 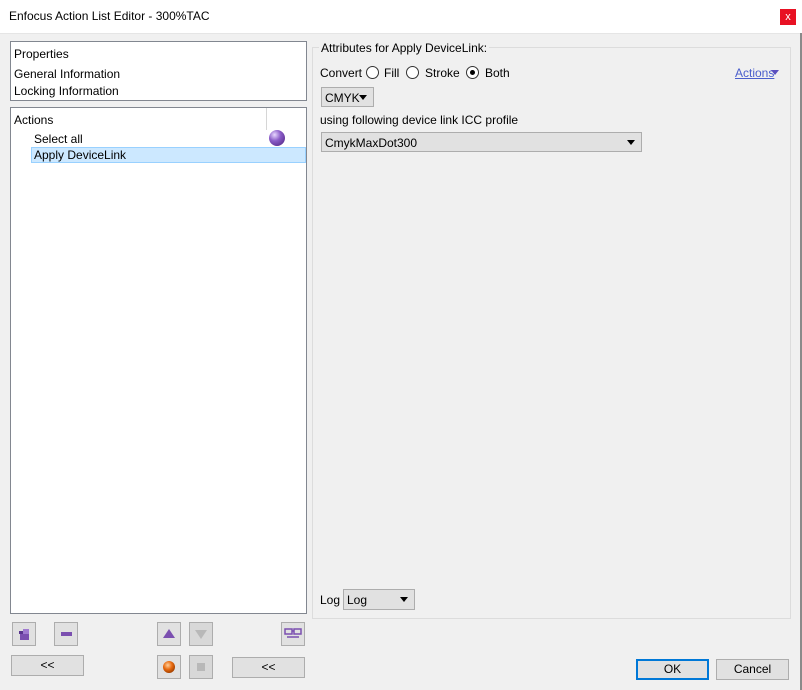 What do you see at coordinates (752, 669) in the screenshot?
I see `cancel-button: Cancel` at bounding box center [752, 669].